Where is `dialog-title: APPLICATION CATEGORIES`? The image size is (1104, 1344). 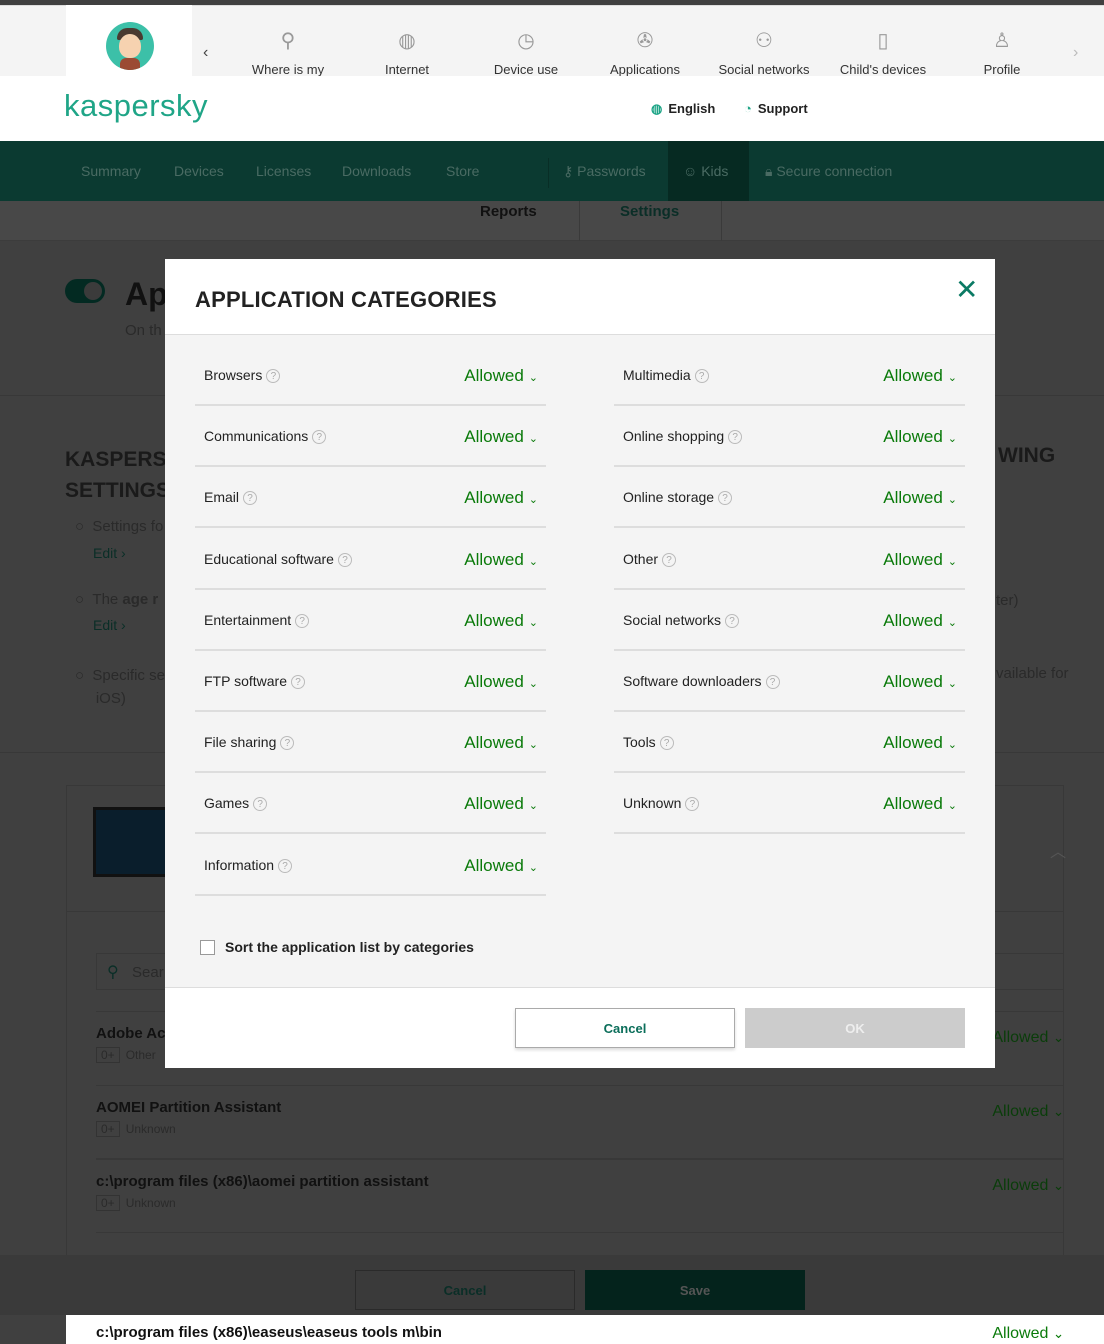
dialog-title: APPLICATION CATEGORIES is located at coordinates (346, 299).